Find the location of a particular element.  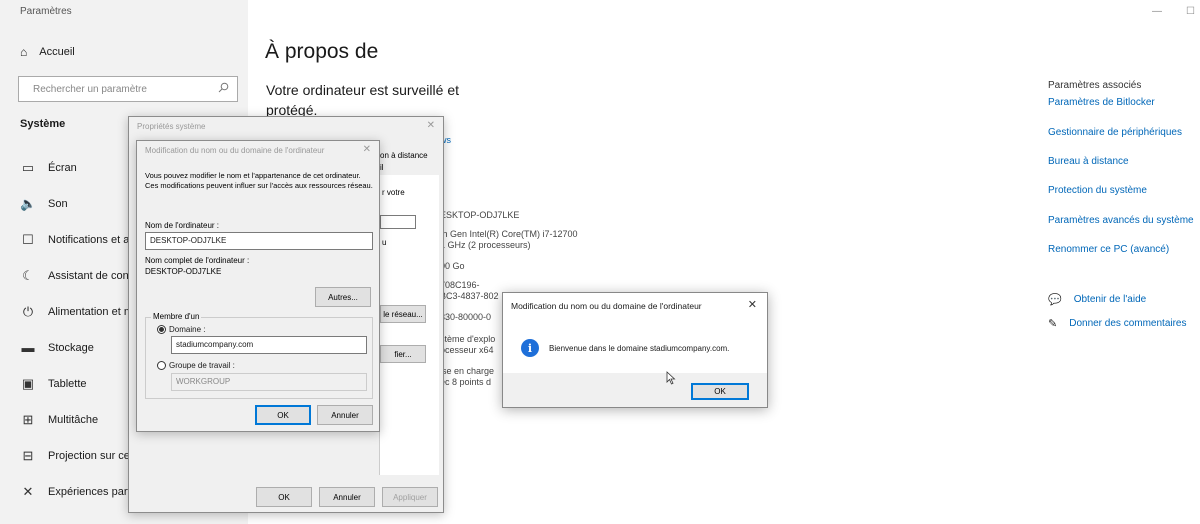

device-manager-link: Gestionnaire de périphériques is located at coordinates (1115, 132).